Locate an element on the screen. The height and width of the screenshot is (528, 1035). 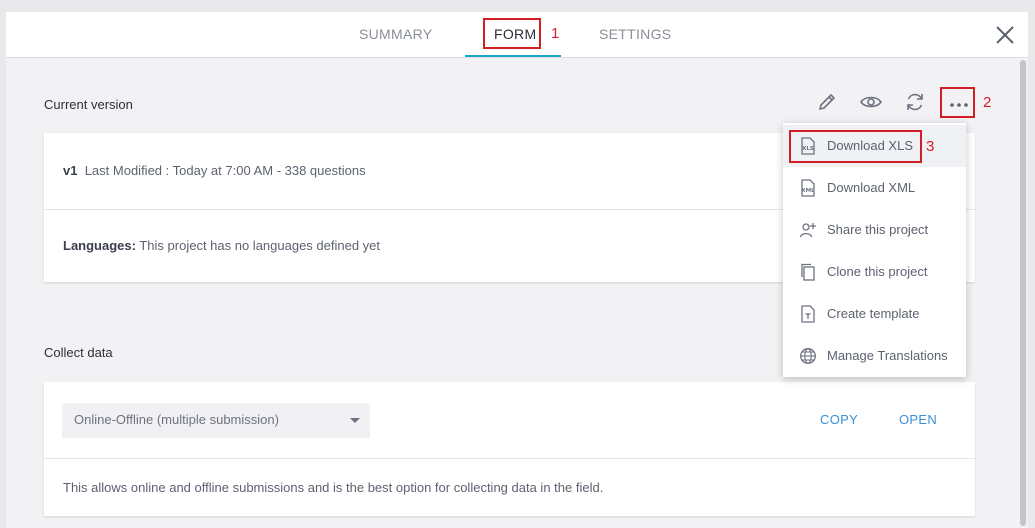
callout-number-3: 3 is located at coordinates (930, 146).